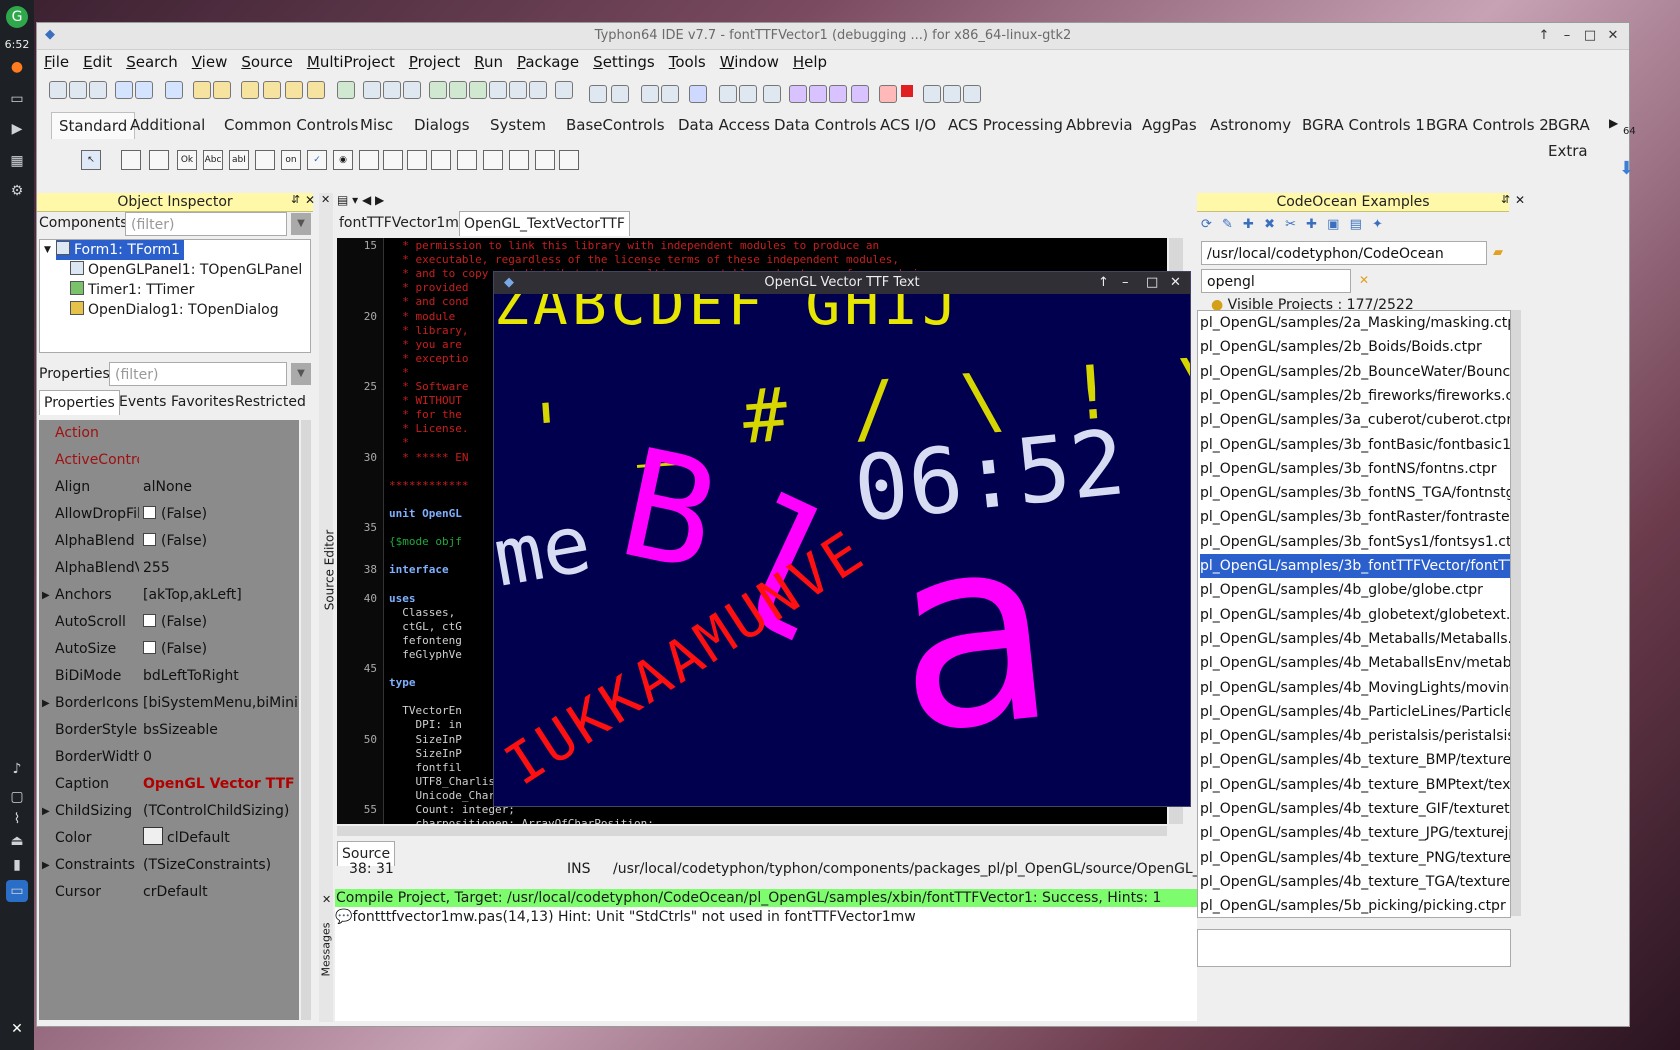 This screenshot has height=1050, width=1680. I want to click on find-icon, so click(144, 90).